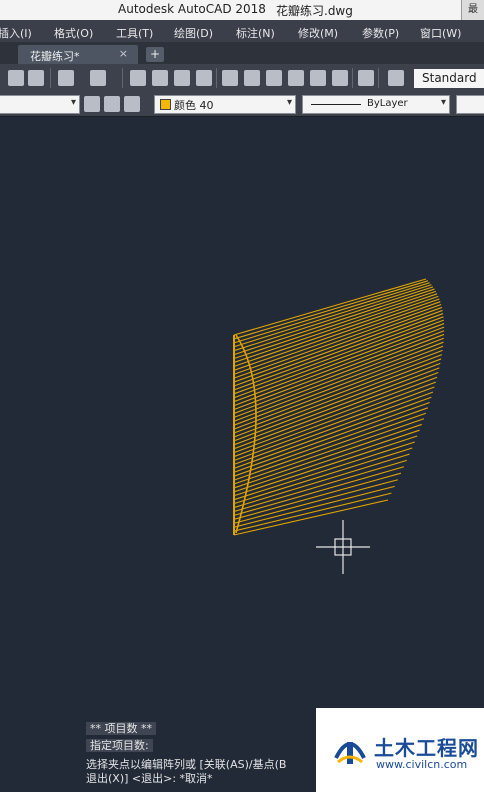  I want to click on save-icon, so click(16, 78).